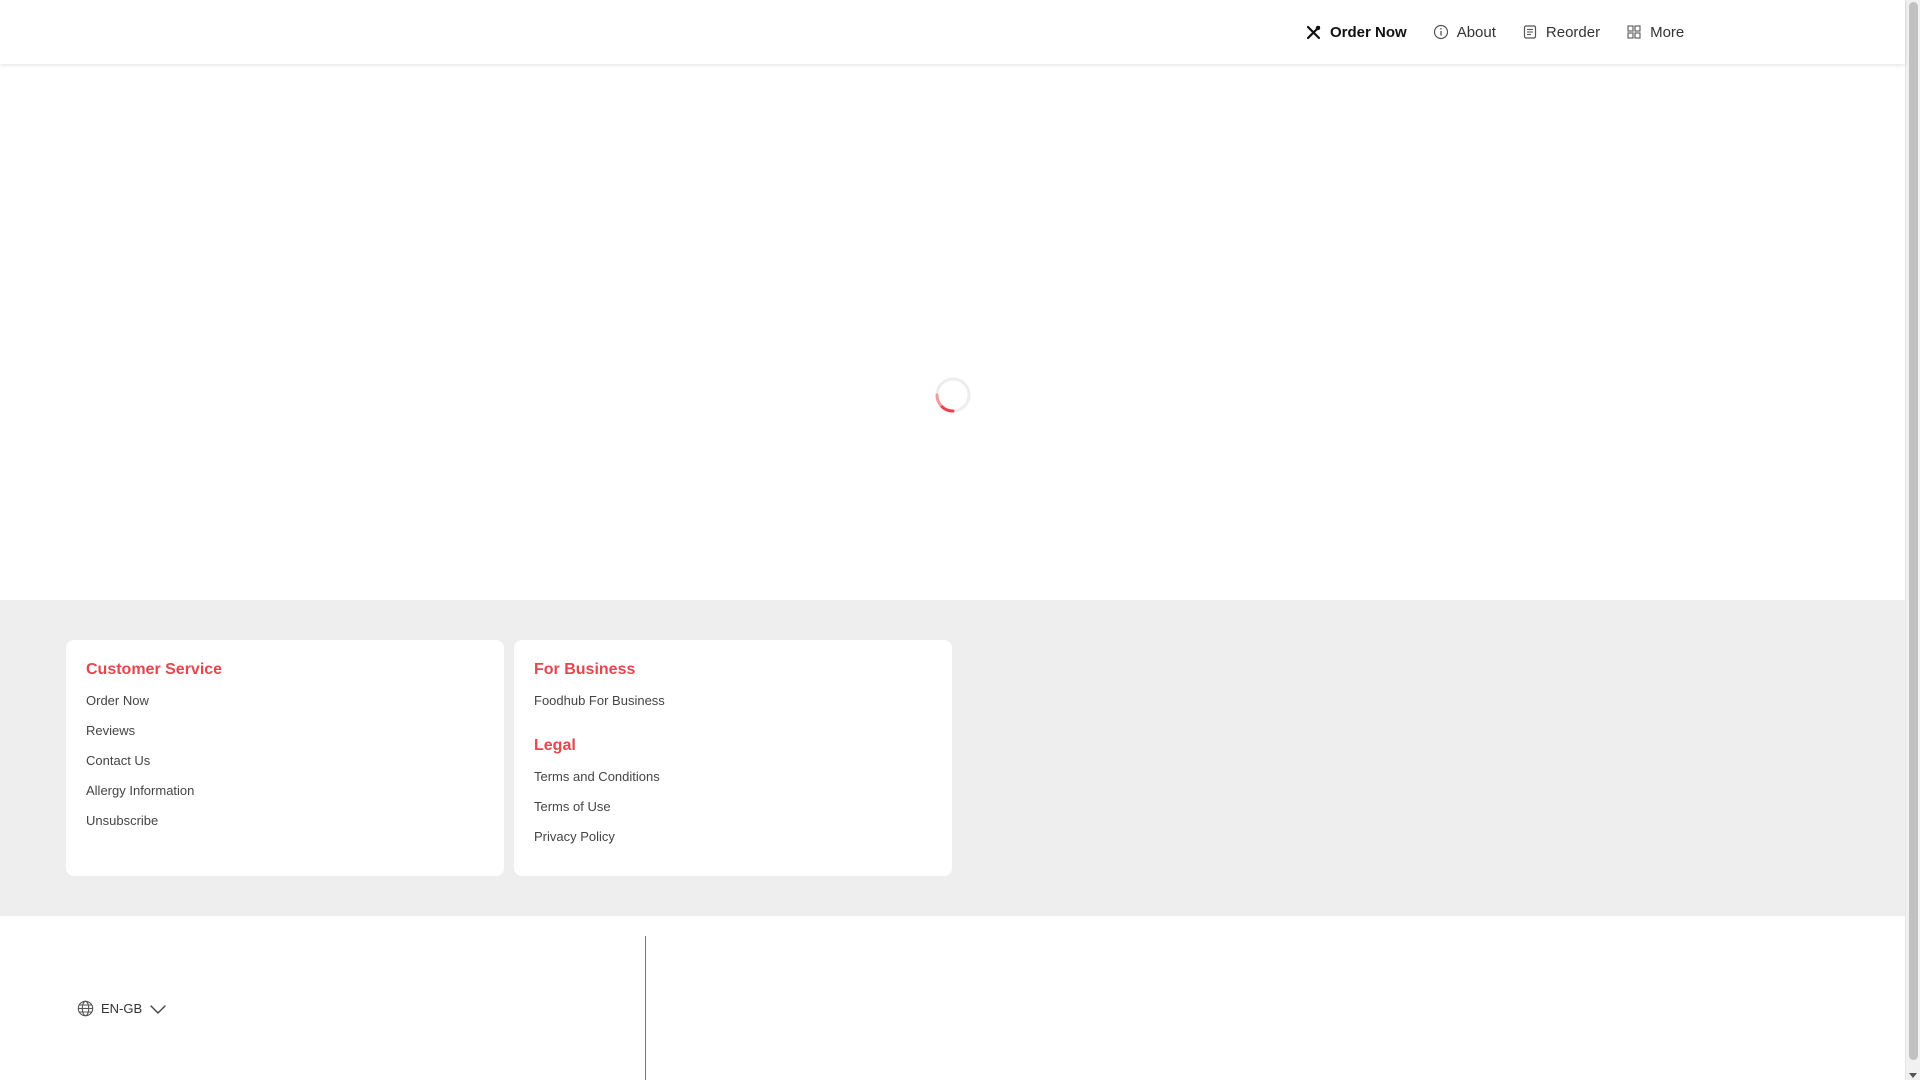  I want to click on language-label: EN-GB, so click(122, 1008).